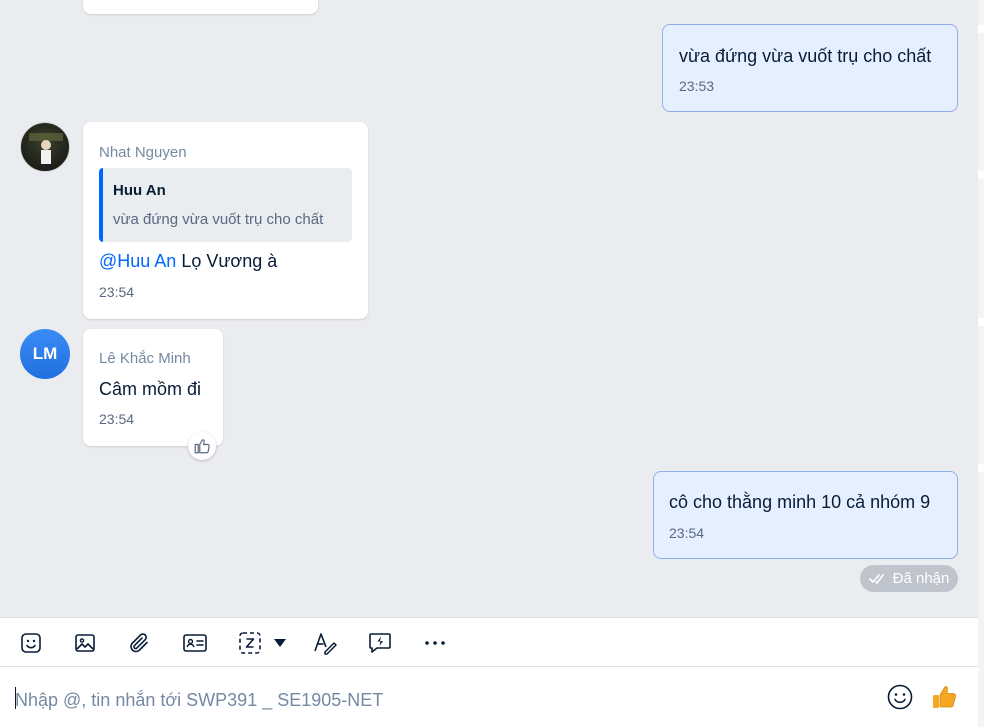 The height and width of the screenshot is (727, 984). I want to click on contact-card-button, so click(195, 643).